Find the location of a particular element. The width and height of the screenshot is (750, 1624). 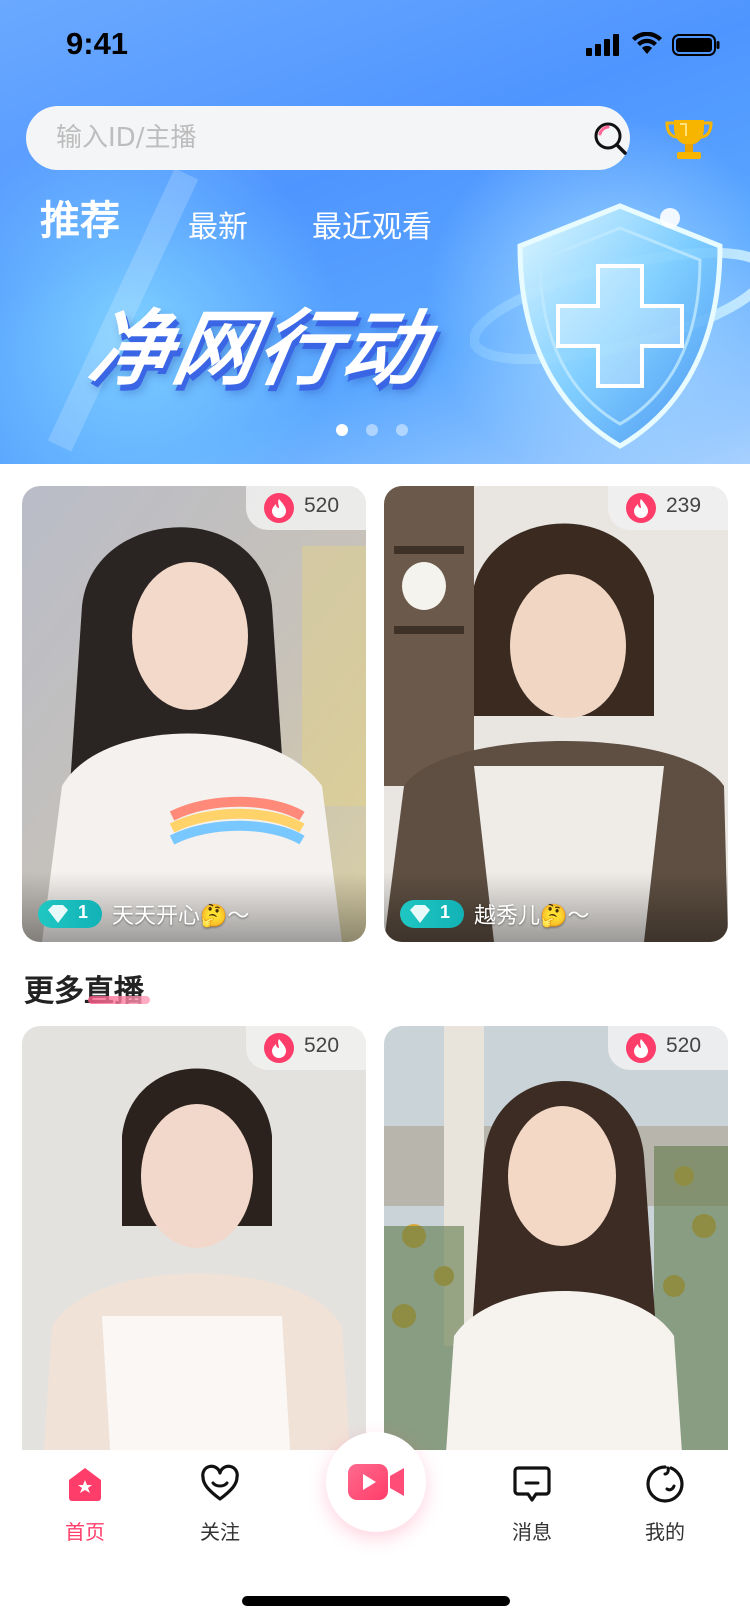

card-footer: 1 越秀儿🤔～ is located at coordinates (556, 907).